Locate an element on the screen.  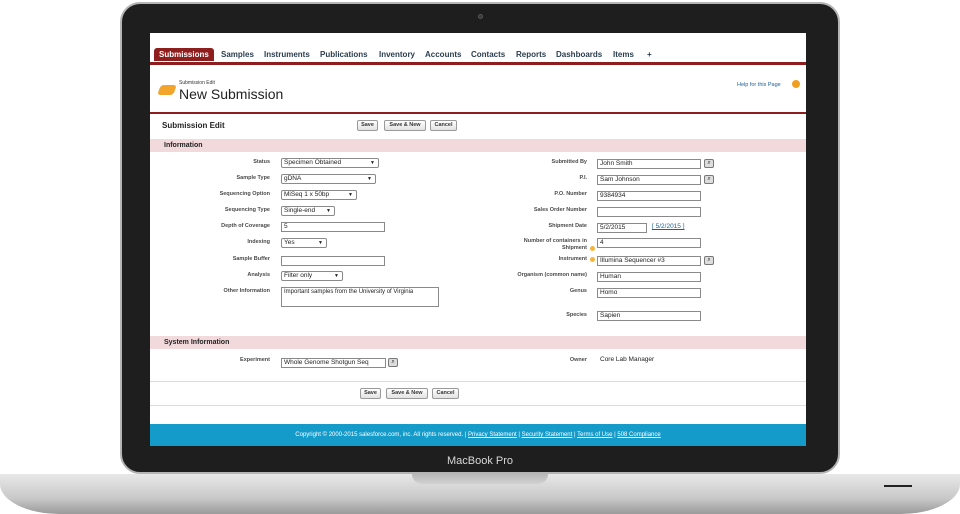
compliance-link: 508 Compliance is located at coordinates (638, 435).